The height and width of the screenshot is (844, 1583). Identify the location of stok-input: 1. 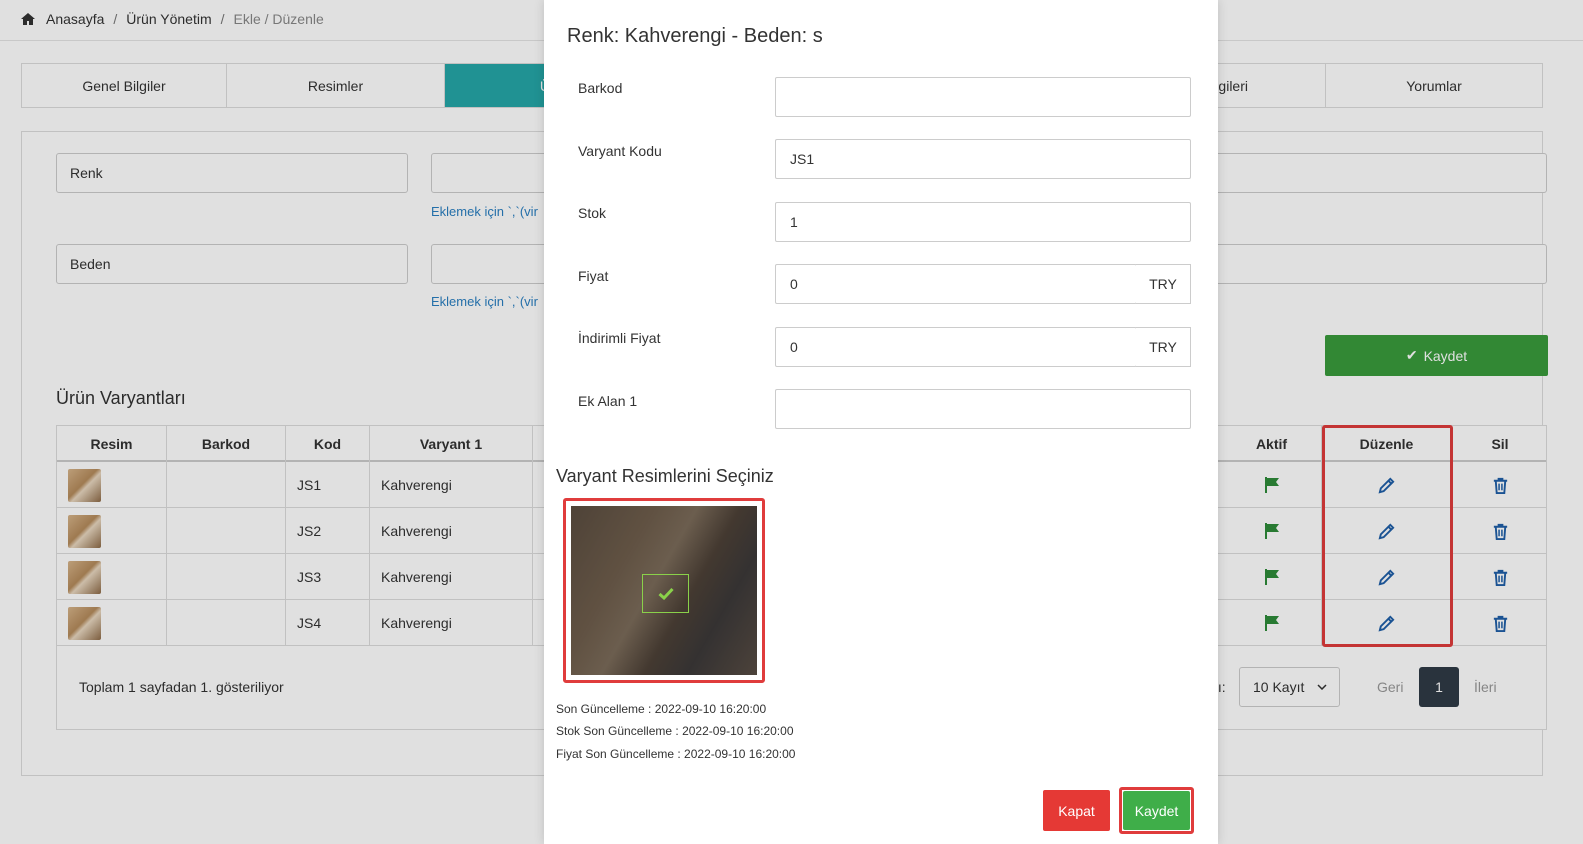
(983, 222).